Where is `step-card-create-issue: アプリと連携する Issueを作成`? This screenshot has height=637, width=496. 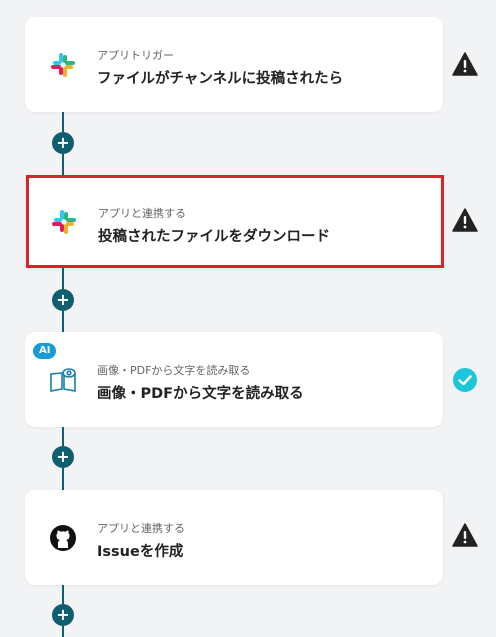
step-card-create-issue: アプリと連携する Issueを作成 is located at coordinates (234, 537).